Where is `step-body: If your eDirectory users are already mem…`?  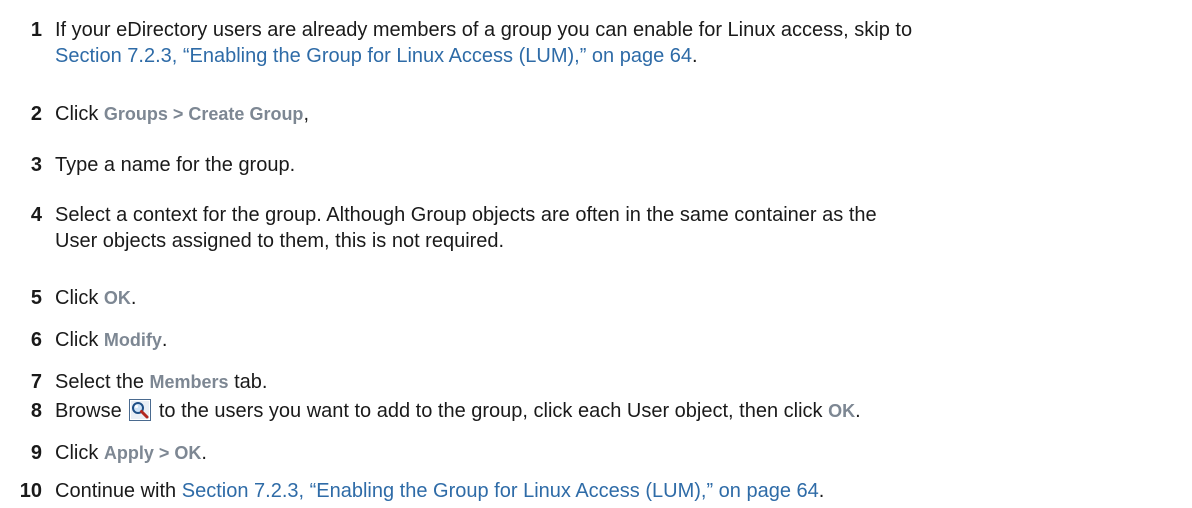 step-body: If your eDirectory users are already mem… is located at coordinates (618, 43).